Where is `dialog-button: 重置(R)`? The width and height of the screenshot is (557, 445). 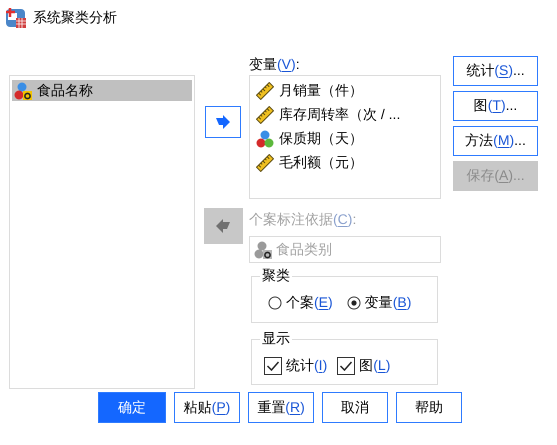
dialog-button: 重置(R) is located at coordinates (281, 407).